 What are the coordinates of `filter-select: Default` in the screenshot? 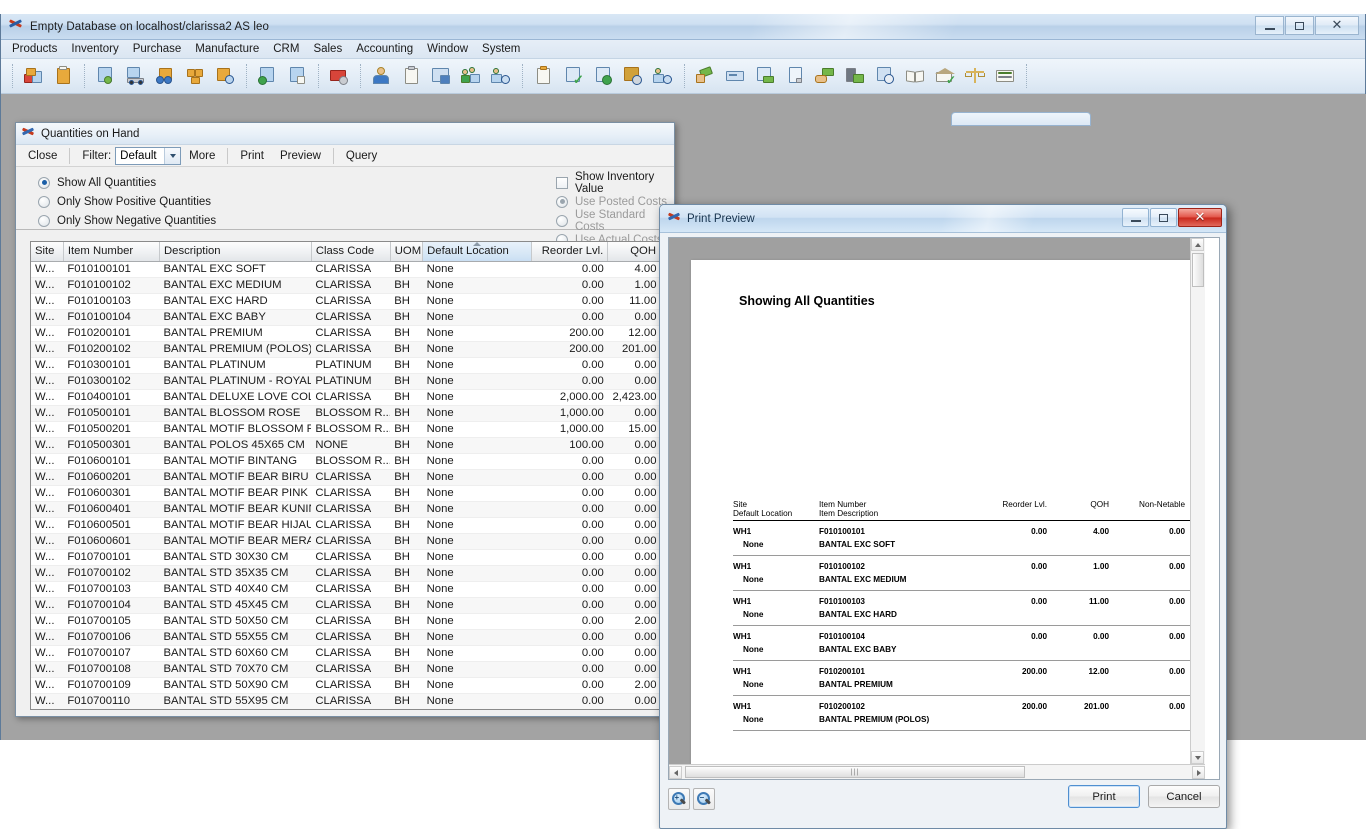 It's located at (148, 155).